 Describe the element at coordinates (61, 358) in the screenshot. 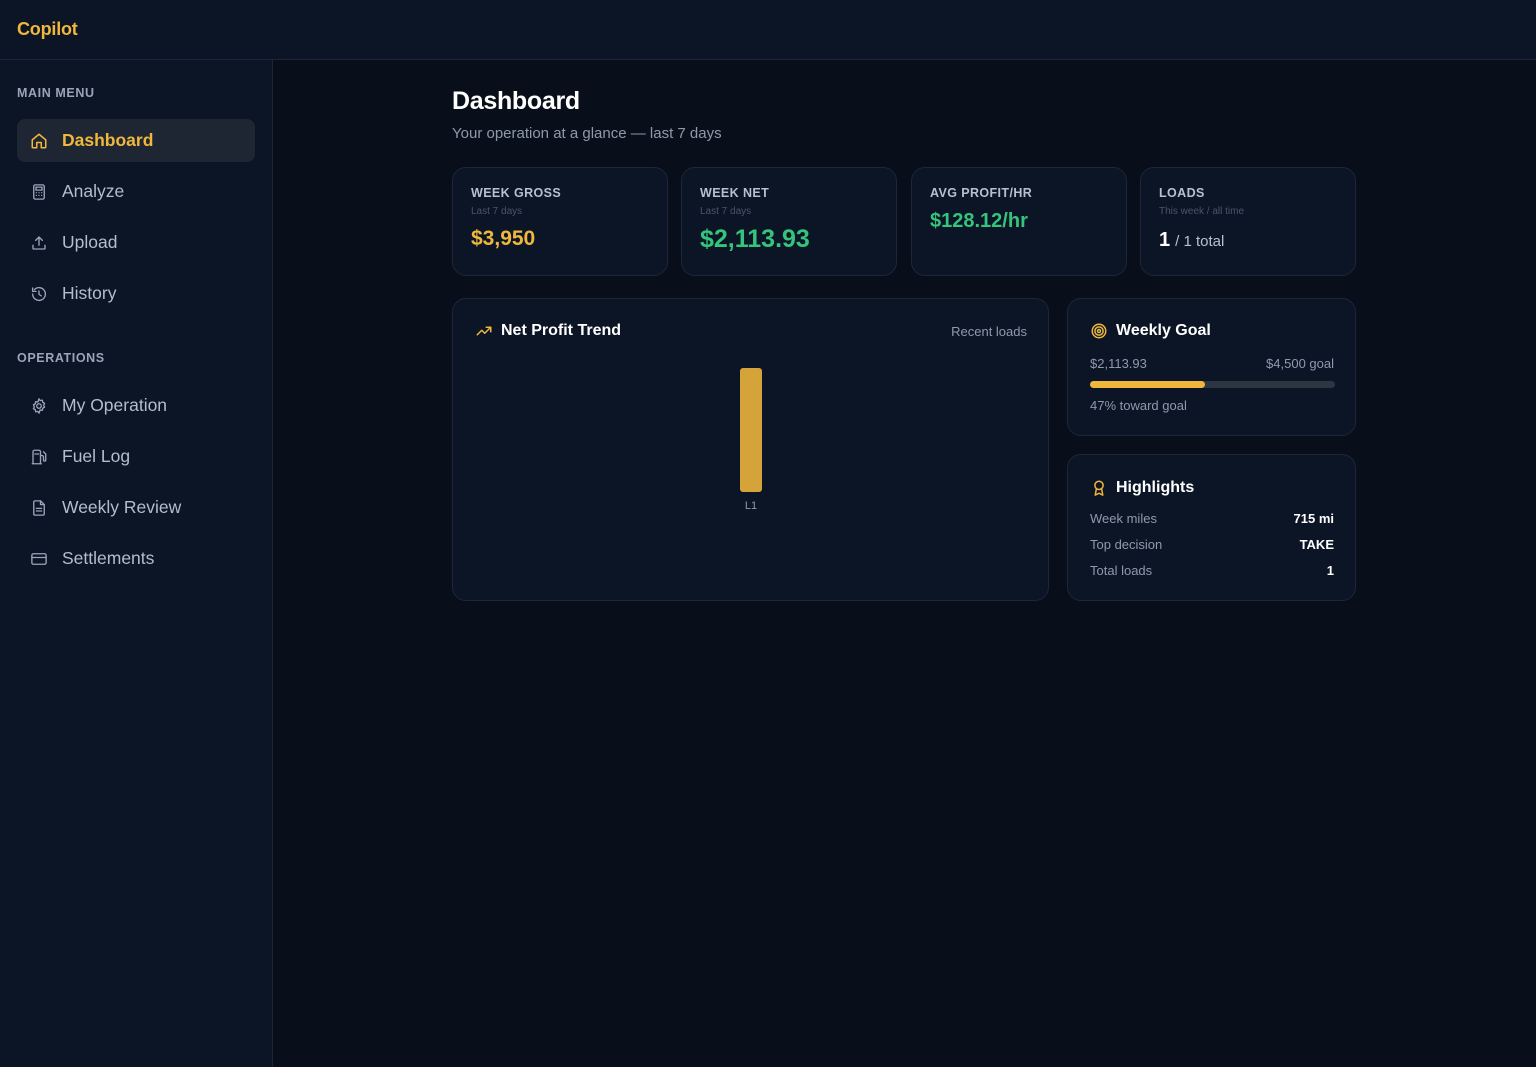

I see `operations-label: OPERATIONS` at that location.